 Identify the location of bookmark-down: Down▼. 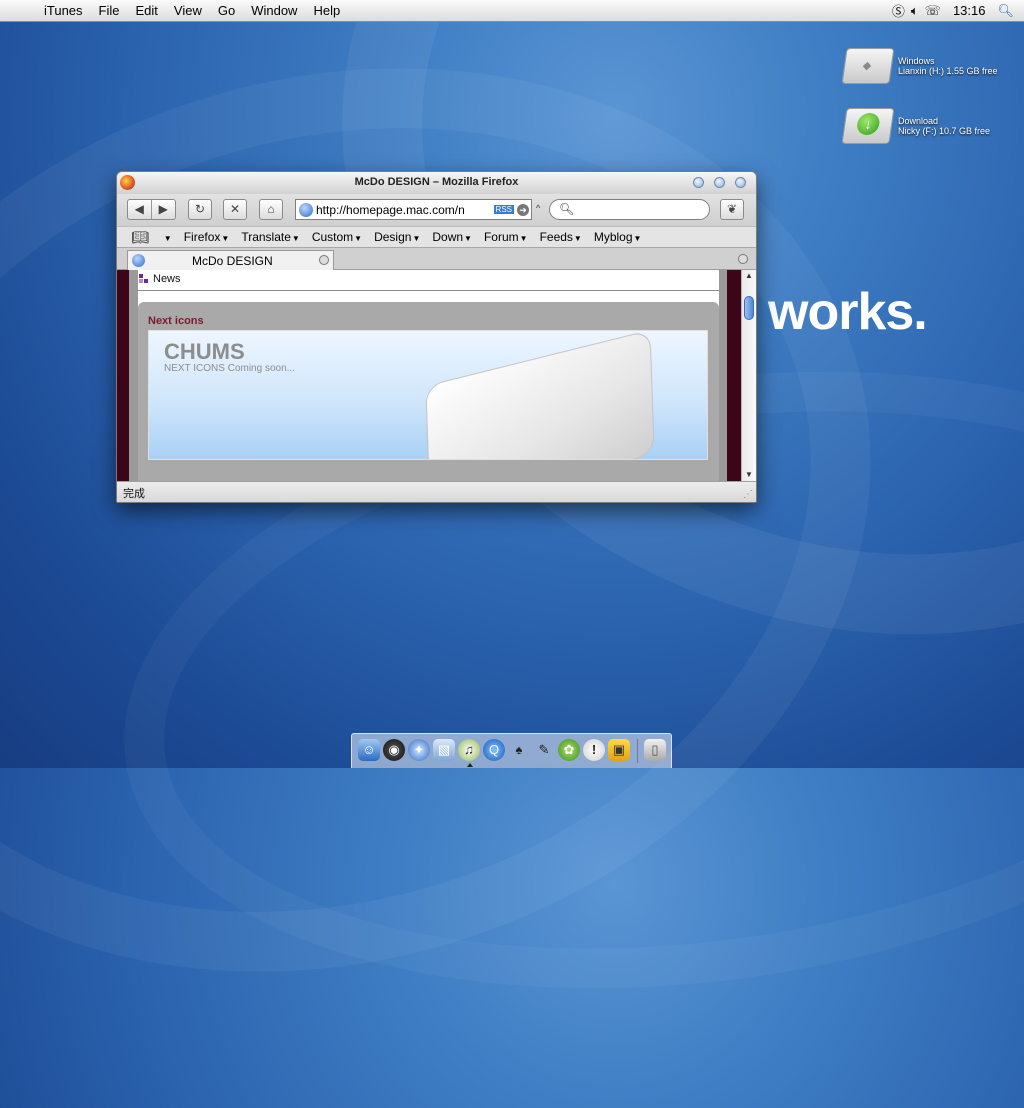
(452, 237).